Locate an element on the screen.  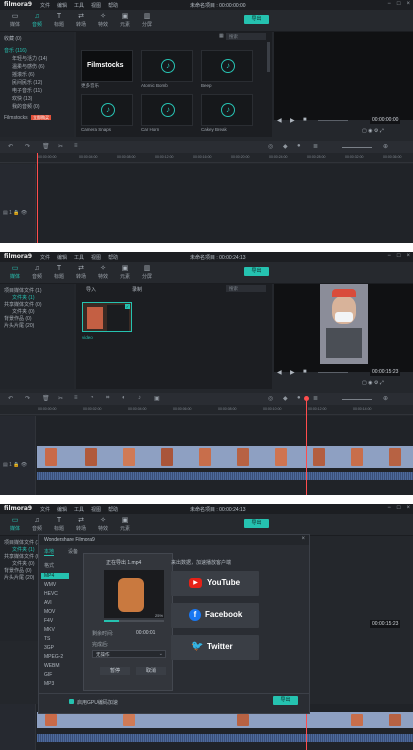
render-icon: ◎ is located at coordinates (270, 398).